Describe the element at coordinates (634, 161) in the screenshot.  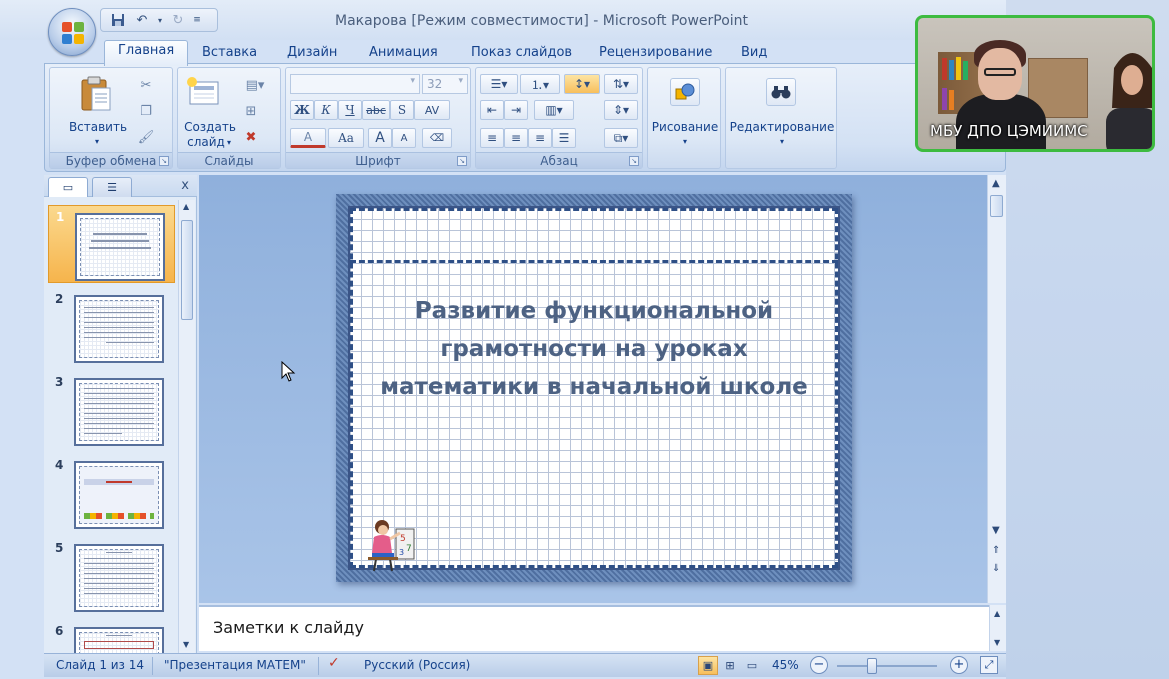
I see `paragraph-launcher-icon: ↘` at that location.